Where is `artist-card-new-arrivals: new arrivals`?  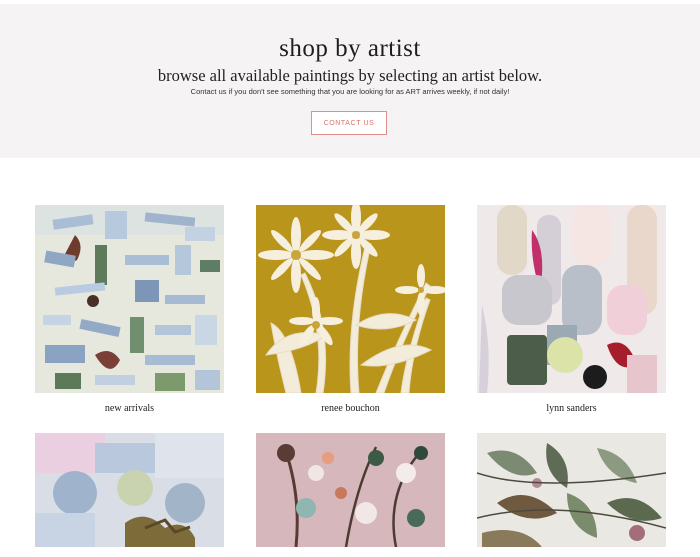
artist-card-new-arrivals: new arrivals is located at coordinates (129, 309).